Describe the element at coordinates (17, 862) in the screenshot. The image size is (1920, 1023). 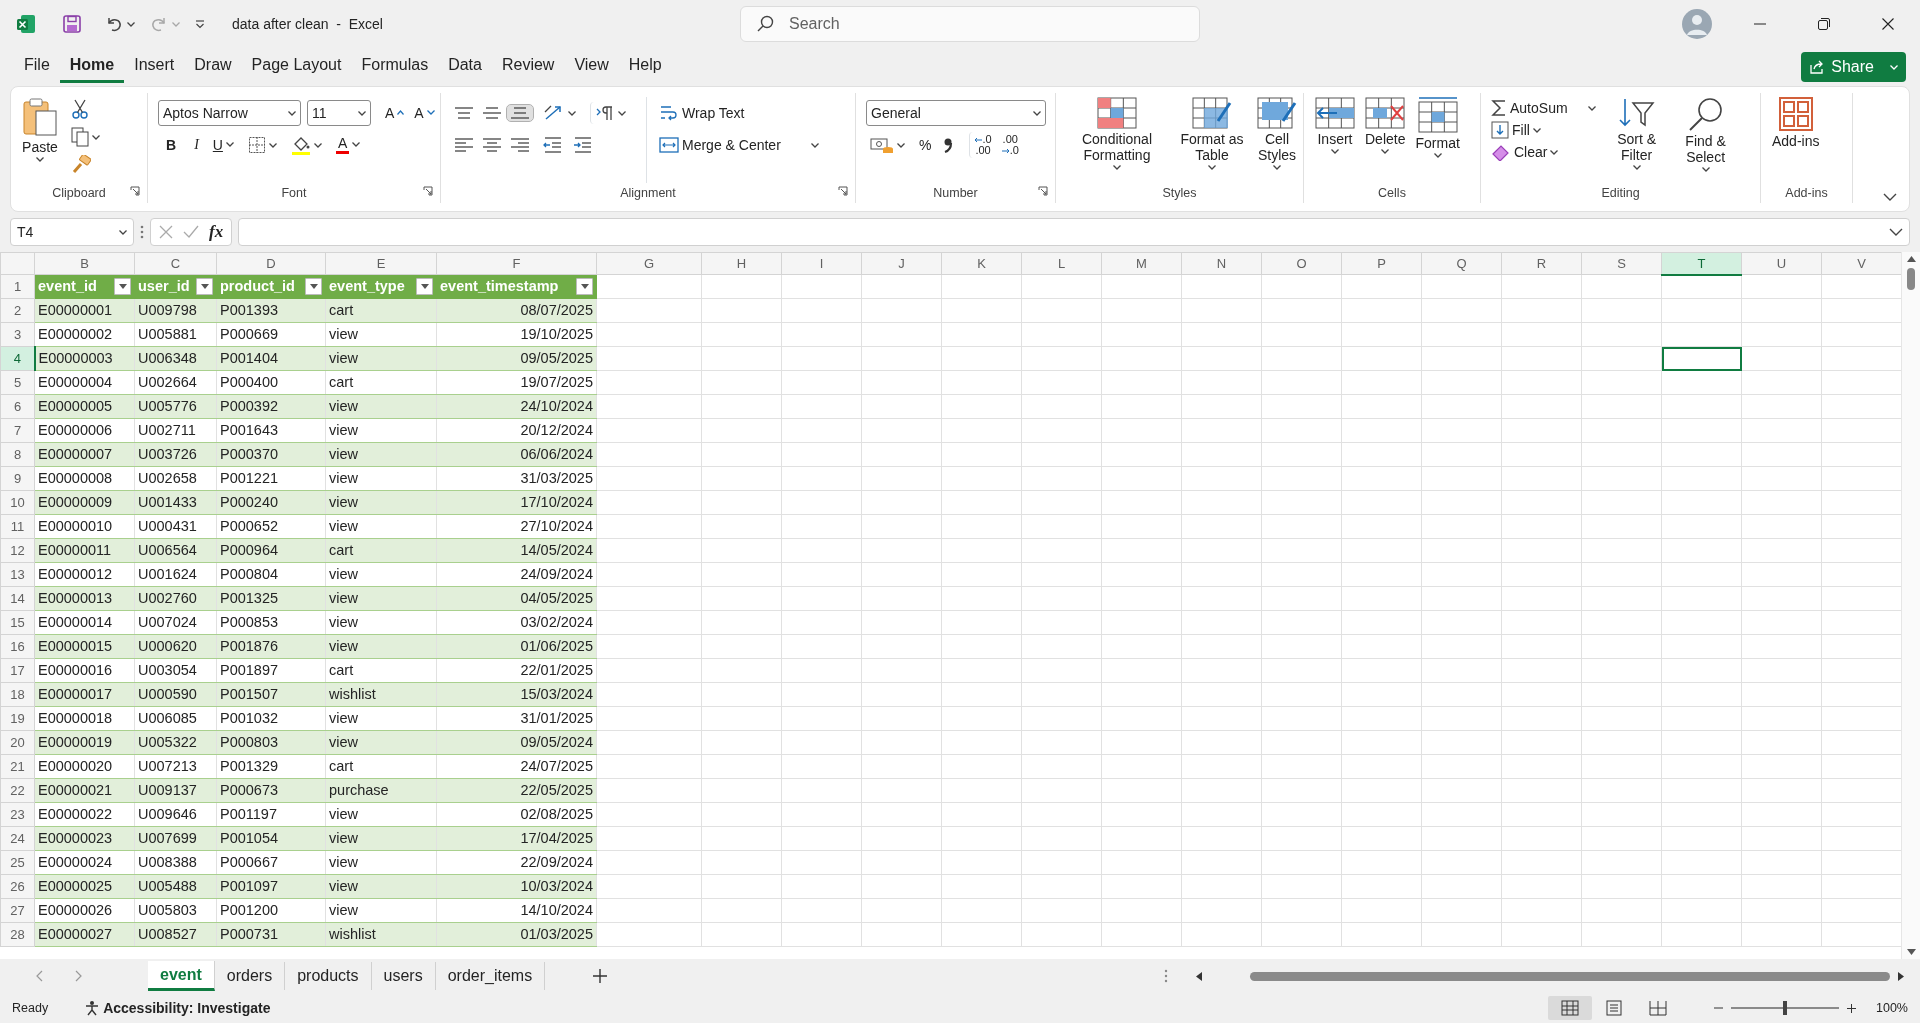
I see `row-header: 25` at that location.